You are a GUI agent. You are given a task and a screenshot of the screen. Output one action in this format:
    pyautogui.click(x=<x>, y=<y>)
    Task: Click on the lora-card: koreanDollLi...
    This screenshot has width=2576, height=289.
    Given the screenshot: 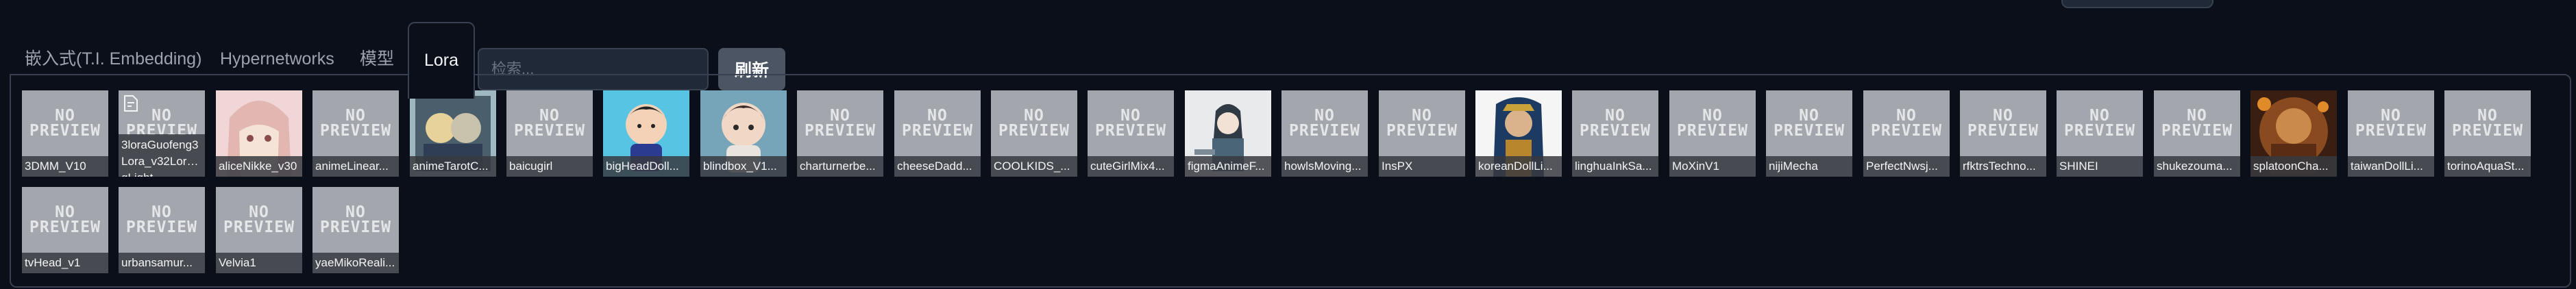 What is the action you would take?
    pyautogui.click(x=1519, y=133)
    